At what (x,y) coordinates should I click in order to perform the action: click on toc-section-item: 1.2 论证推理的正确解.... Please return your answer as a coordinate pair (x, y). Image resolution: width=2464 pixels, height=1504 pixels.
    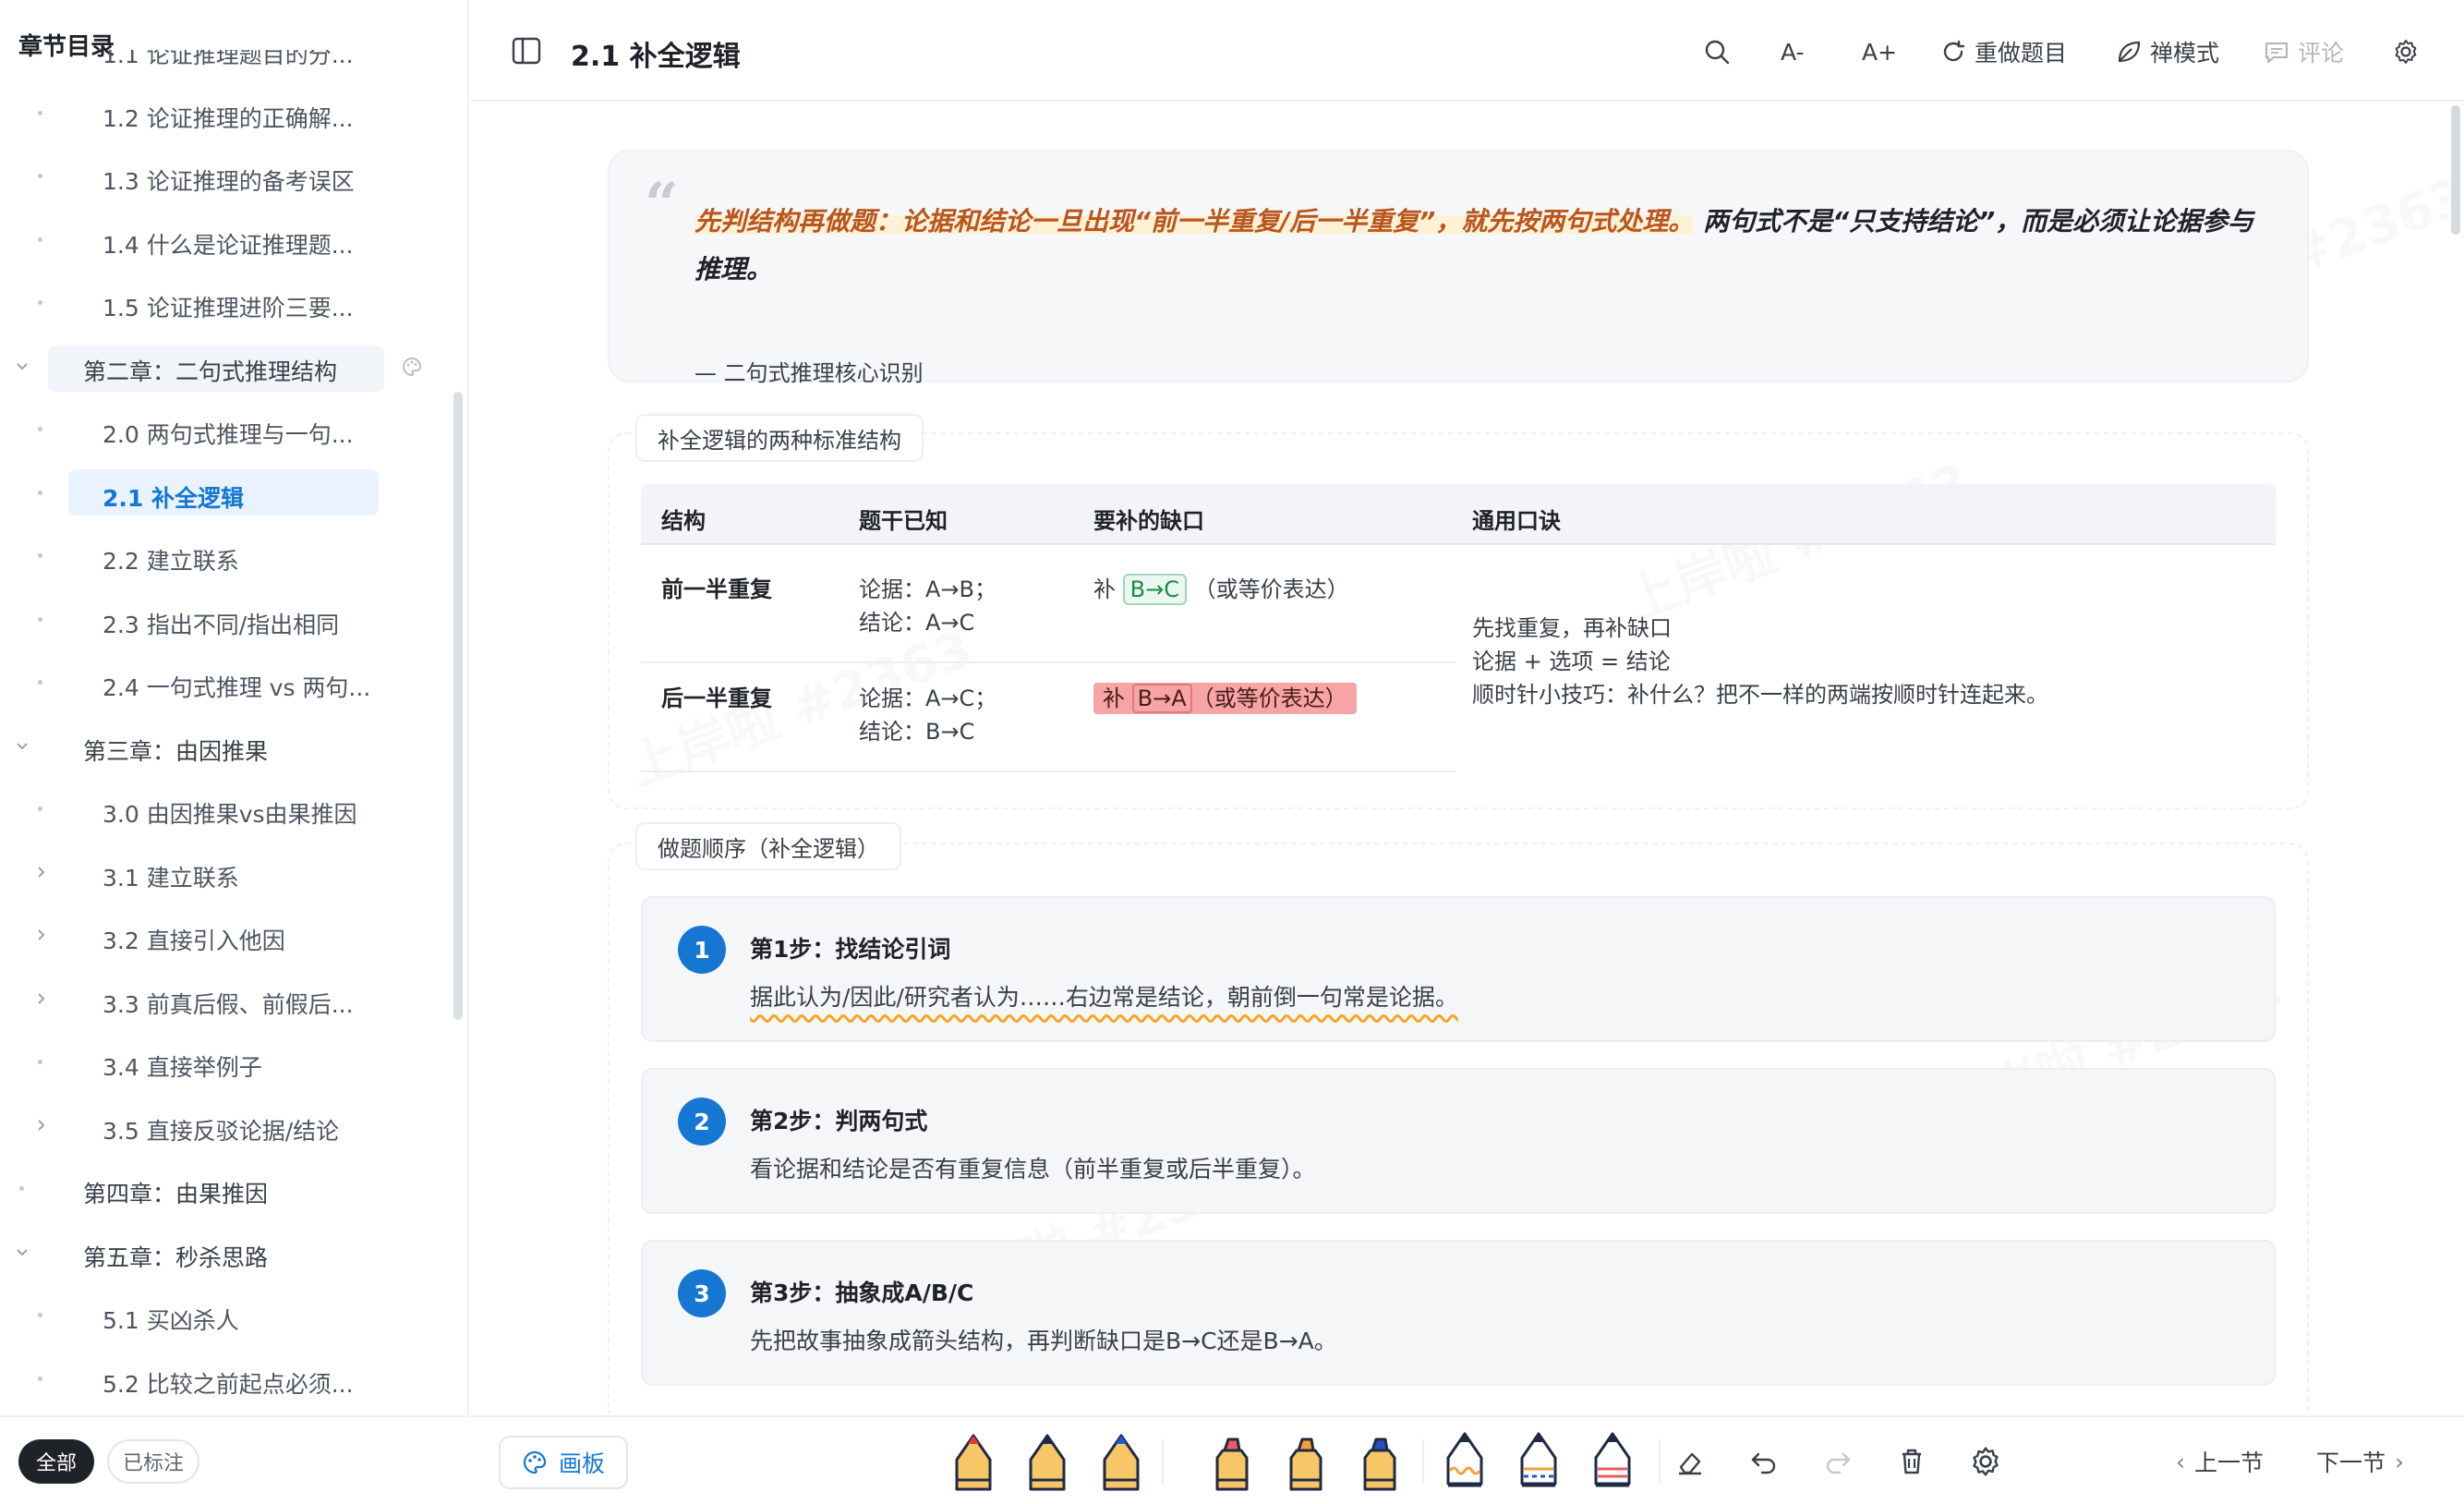
    Looking at the image, I should click on (227, 113).